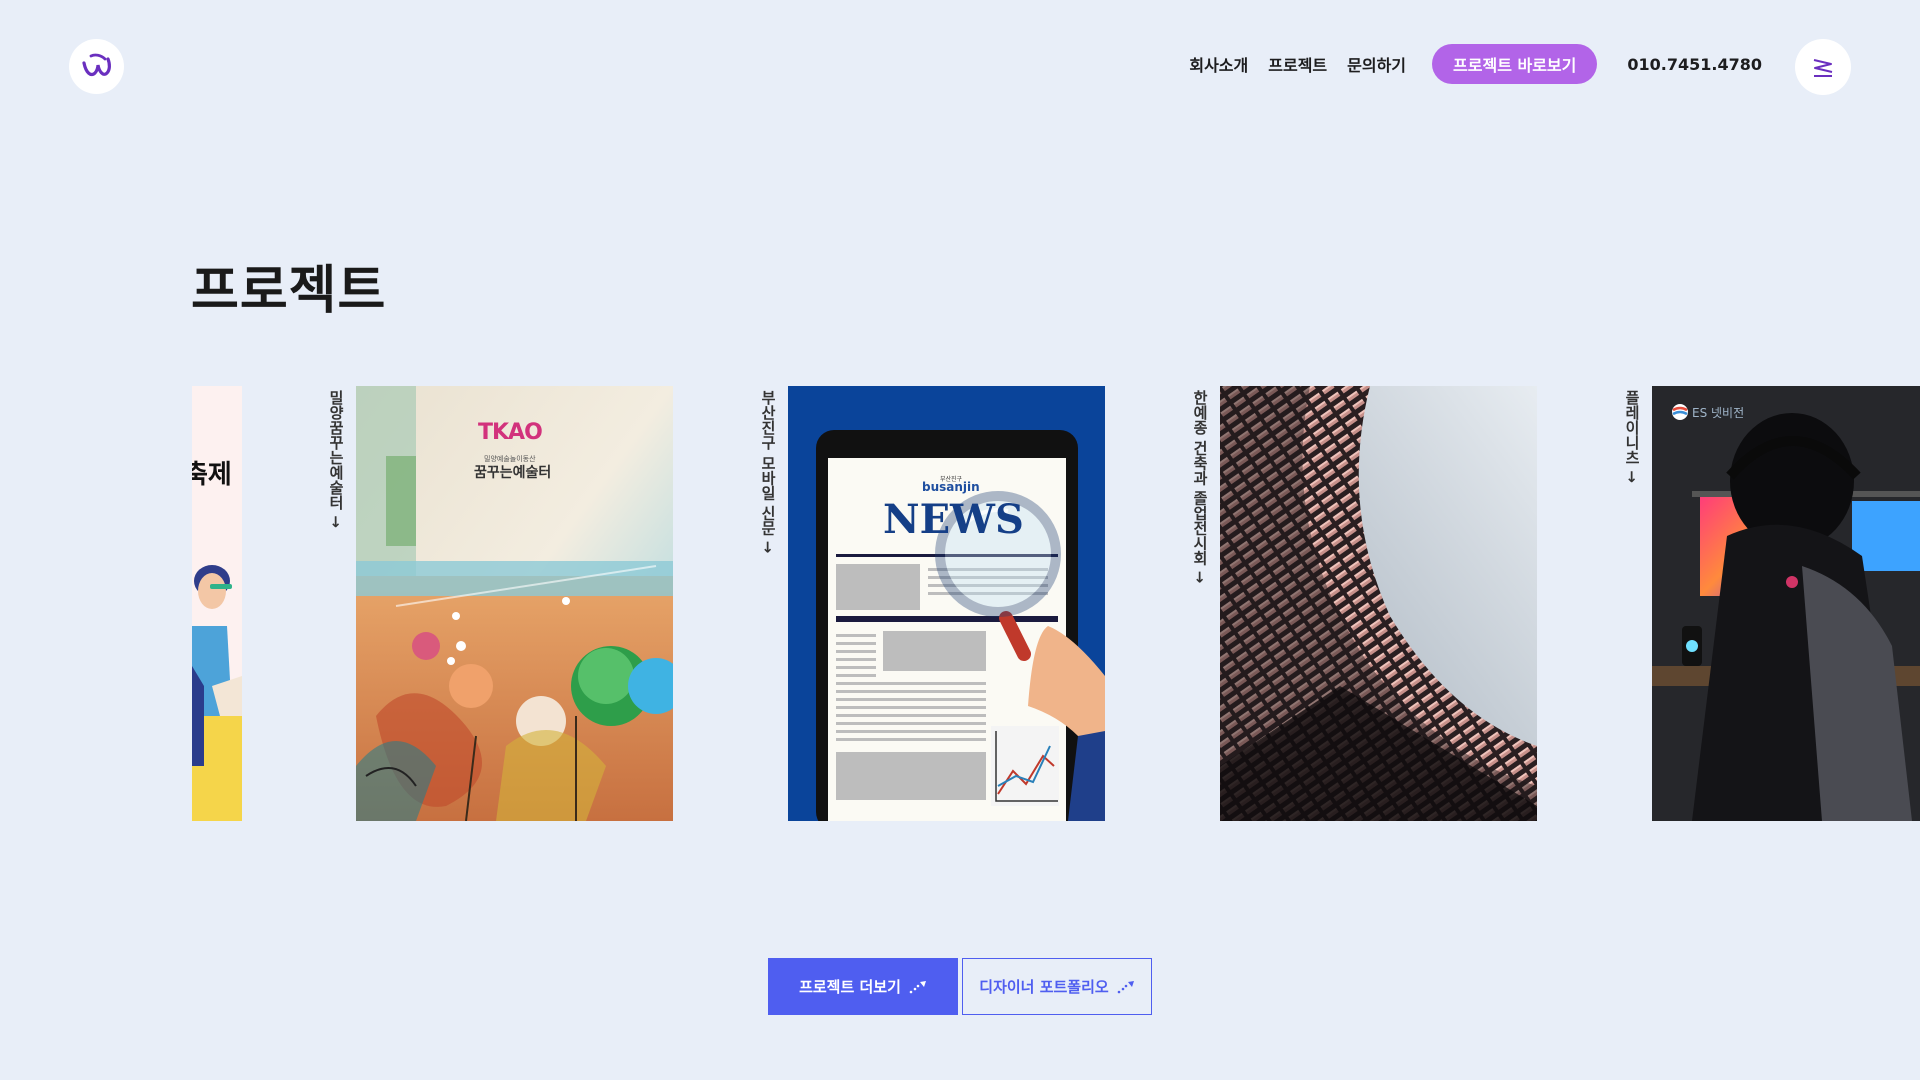 This screenshot has height=1080, width=1920. What do you see at coordinates (1376, 64) in the screenshot?
I see `nav-item-contact: 문의하기` at bounding box center [1376, 64].